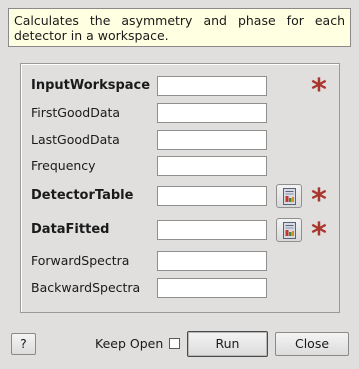  Describe the element at coordinates (174, 343) in the screenshot. I see `keep-open-checkbox` at that location.